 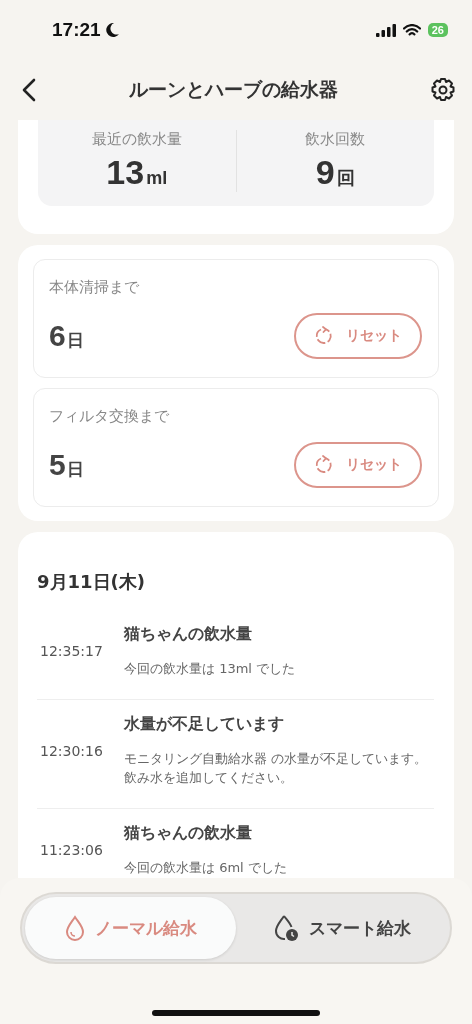 I want to click on stat-label: 飲水回数, so click(x=335, y=139).